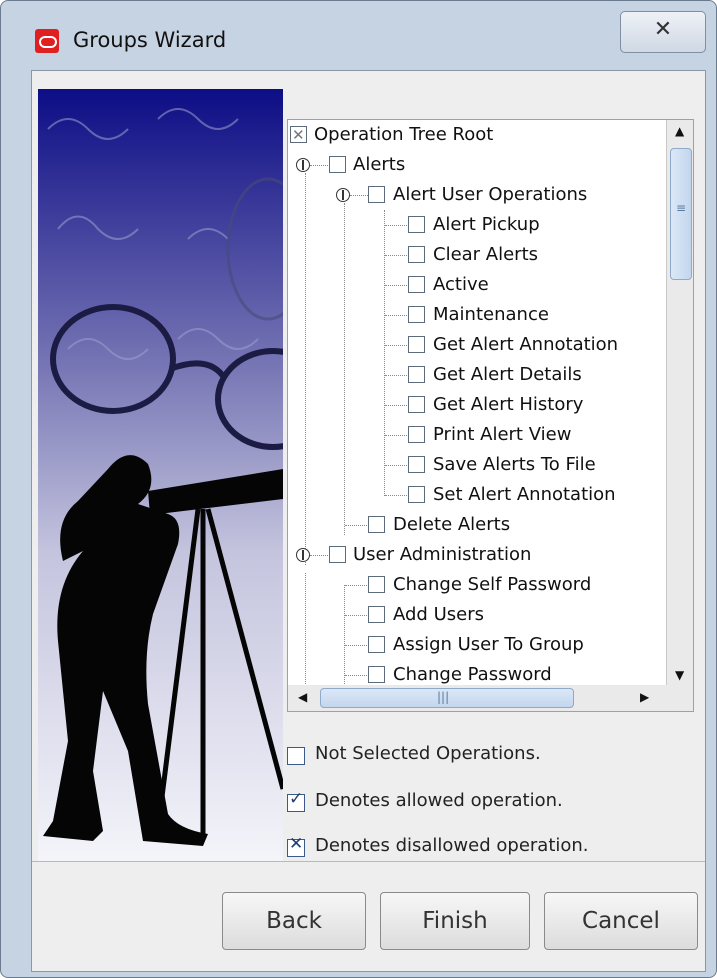 Image resolution: width=717 pixels, height=978 pixels. Describe the element at coordinates (438, 614) in the screenshot. I see `tree-node-label: Add Users` at that location.